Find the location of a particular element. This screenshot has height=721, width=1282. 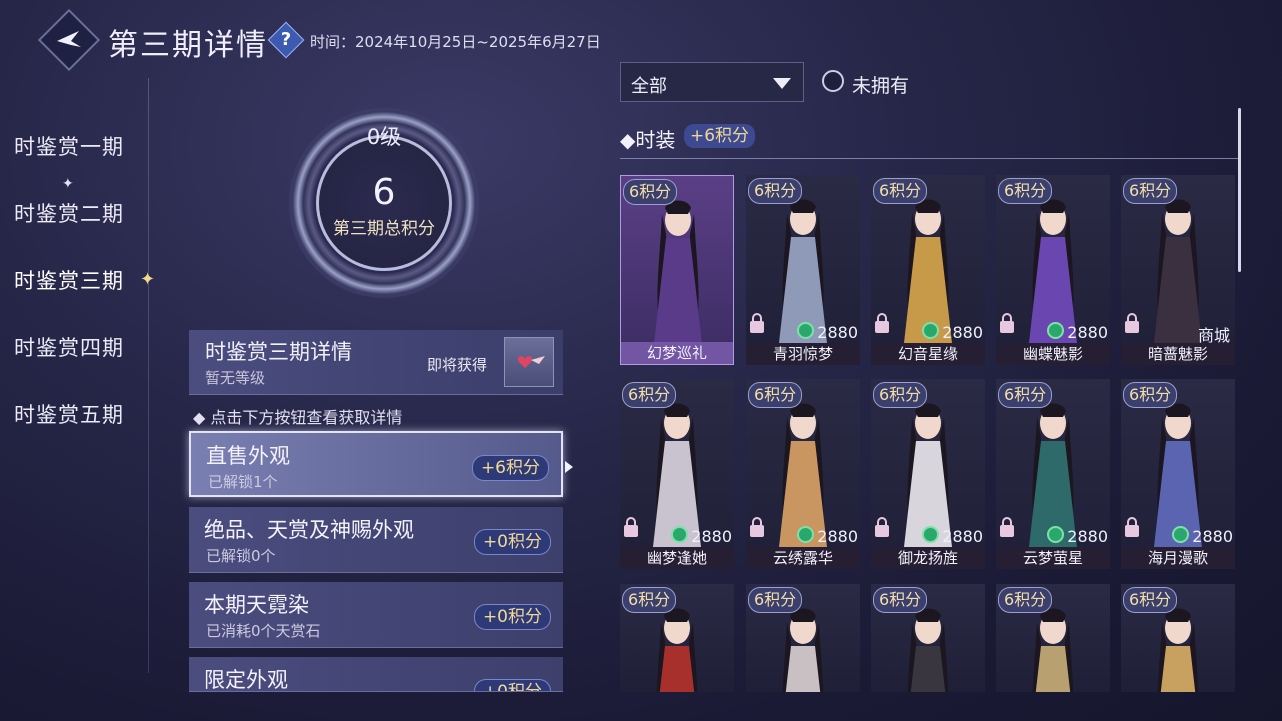

row-subtitle: 已解锁1个 is located at coordinates (243, 482).